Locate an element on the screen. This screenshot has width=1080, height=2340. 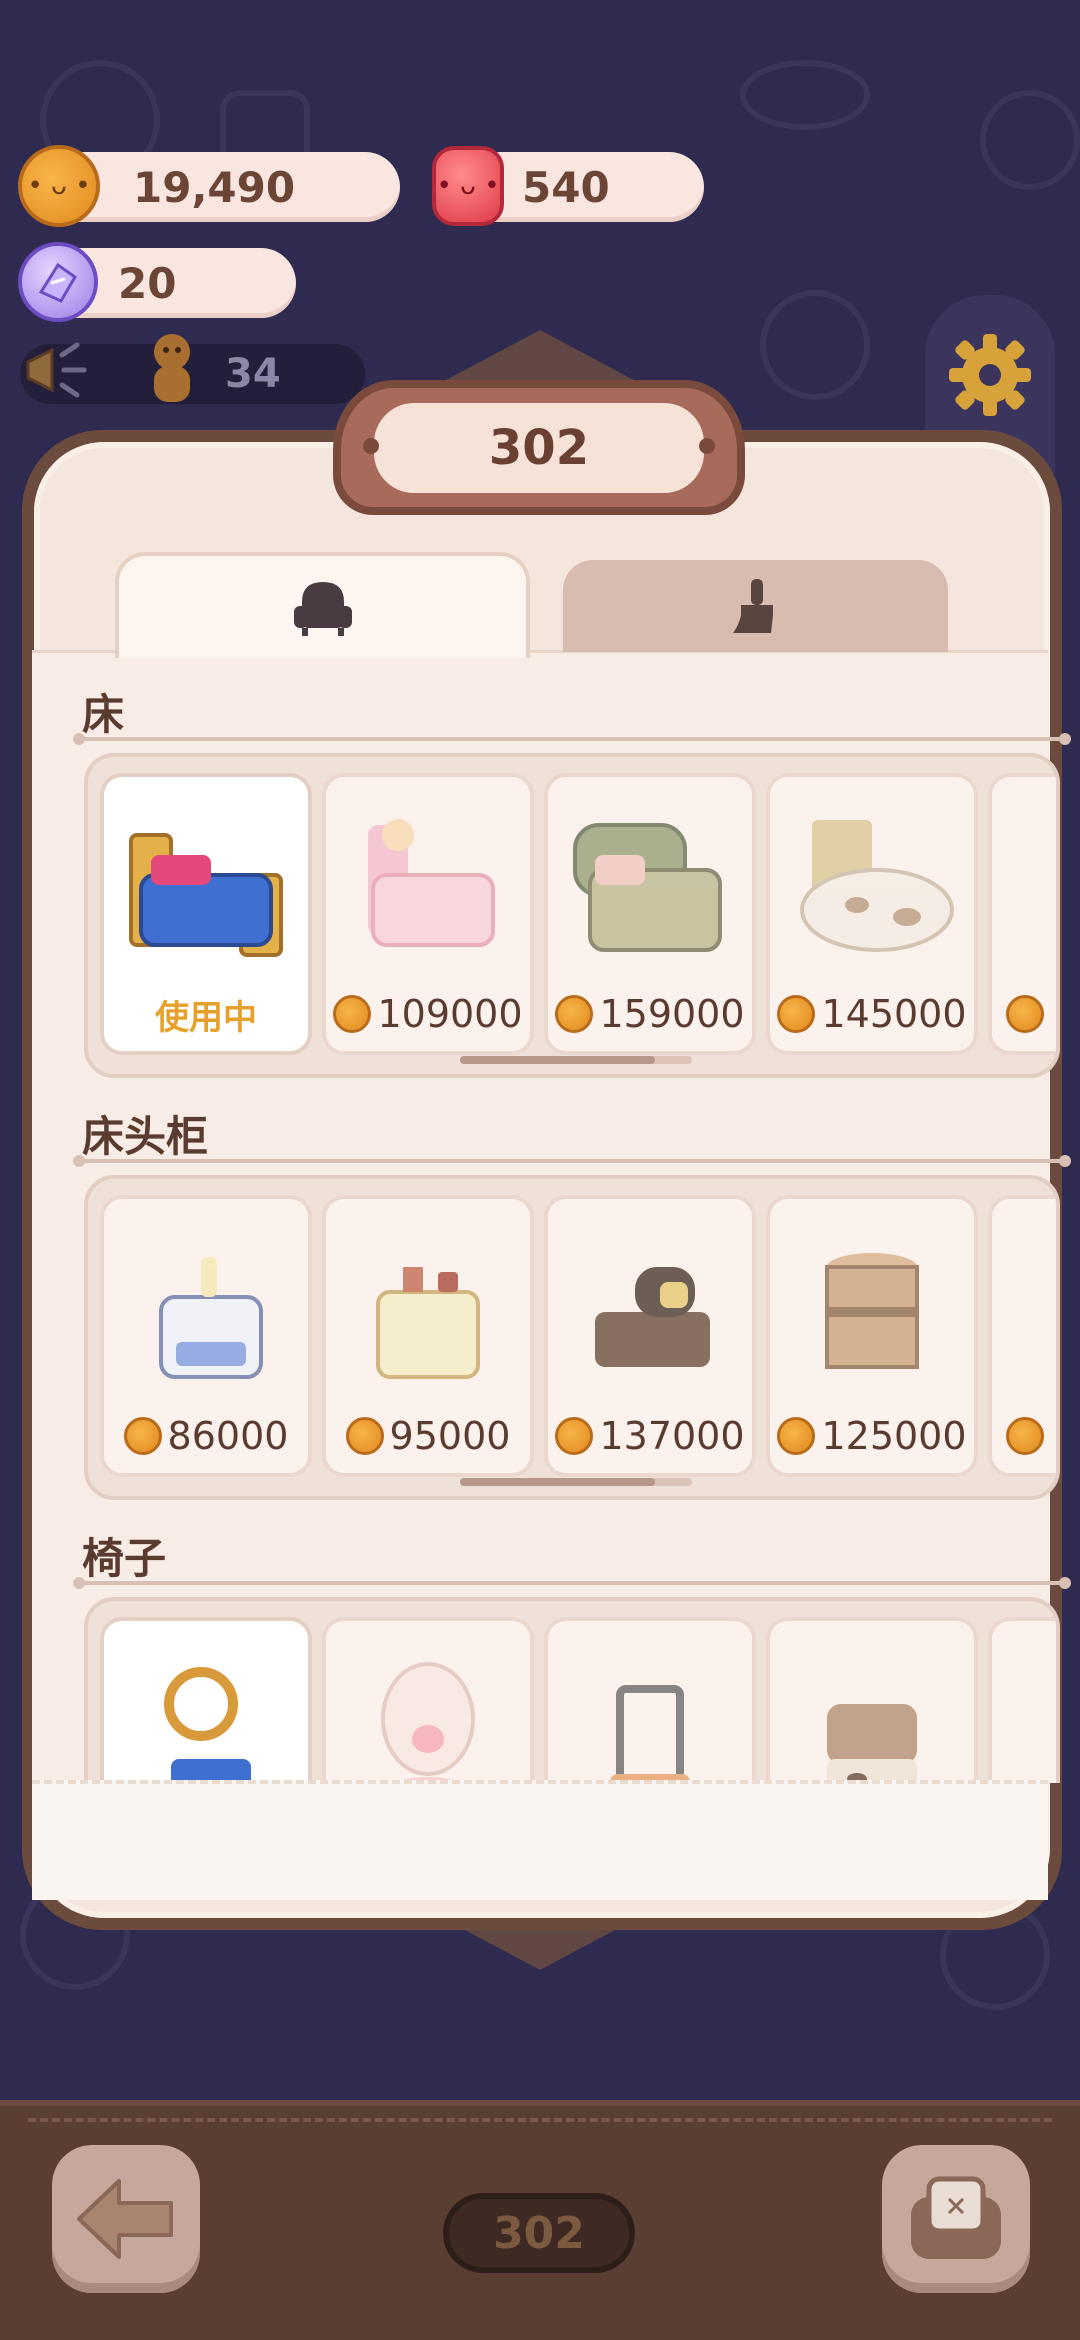
back-button is located at coordinates (126, 2219).